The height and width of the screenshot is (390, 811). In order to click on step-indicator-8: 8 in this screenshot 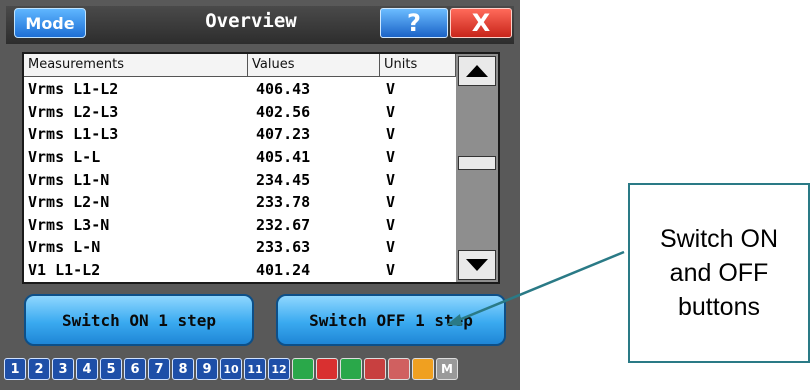, I will do `click(183, 369)`.